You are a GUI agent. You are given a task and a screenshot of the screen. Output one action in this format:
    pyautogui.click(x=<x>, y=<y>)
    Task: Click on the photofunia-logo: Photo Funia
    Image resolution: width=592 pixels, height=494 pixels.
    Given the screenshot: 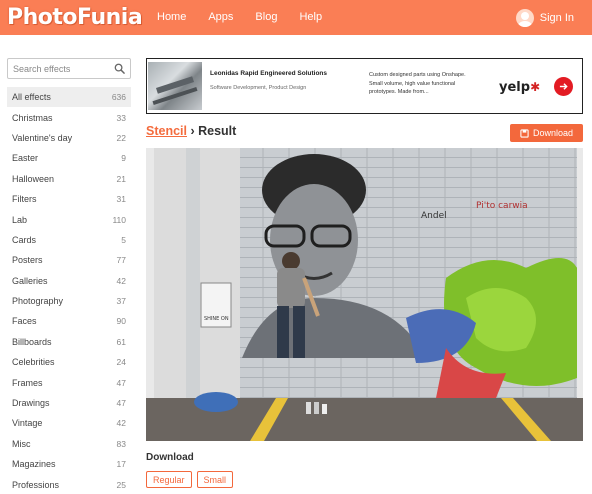 What is the action you would take?
    pyautogui.click(x=75, y=17)
    